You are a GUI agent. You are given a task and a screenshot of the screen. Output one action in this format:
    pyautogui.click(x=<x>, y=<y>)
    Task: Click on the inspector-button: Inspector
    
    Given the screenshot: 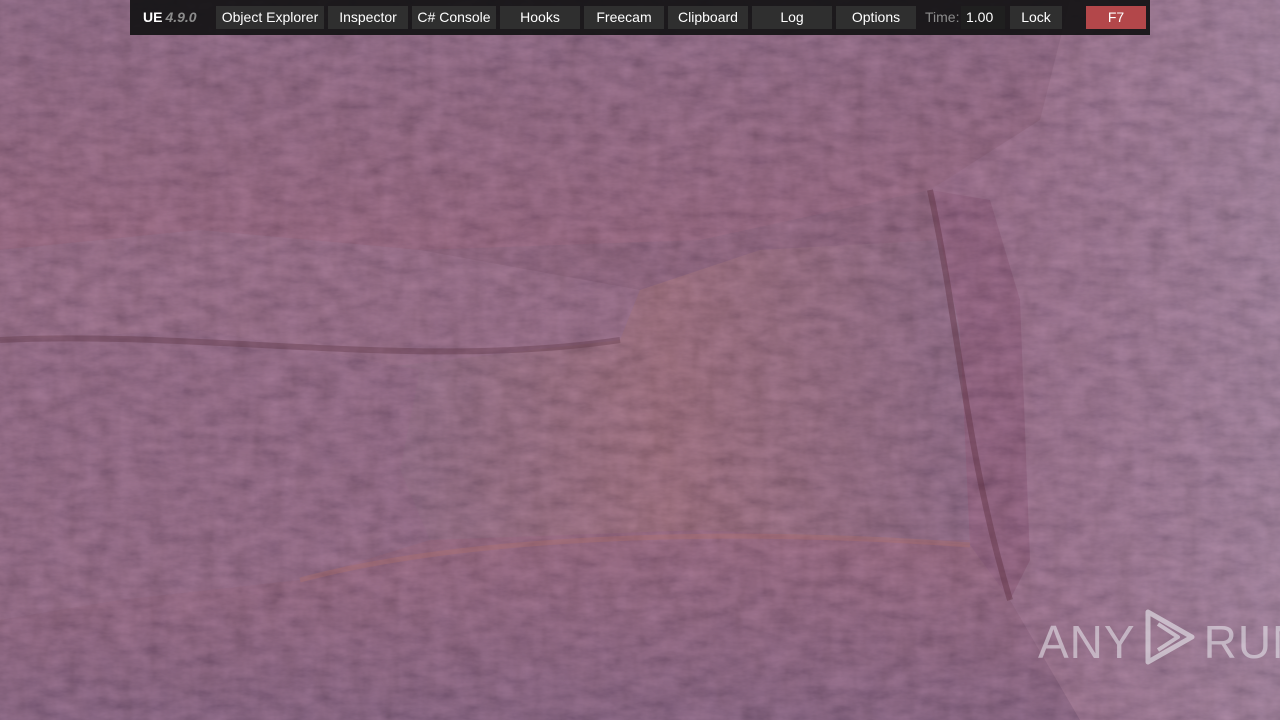 What is the action you would take?
    pyautogui.click(x=368, y=17)
    